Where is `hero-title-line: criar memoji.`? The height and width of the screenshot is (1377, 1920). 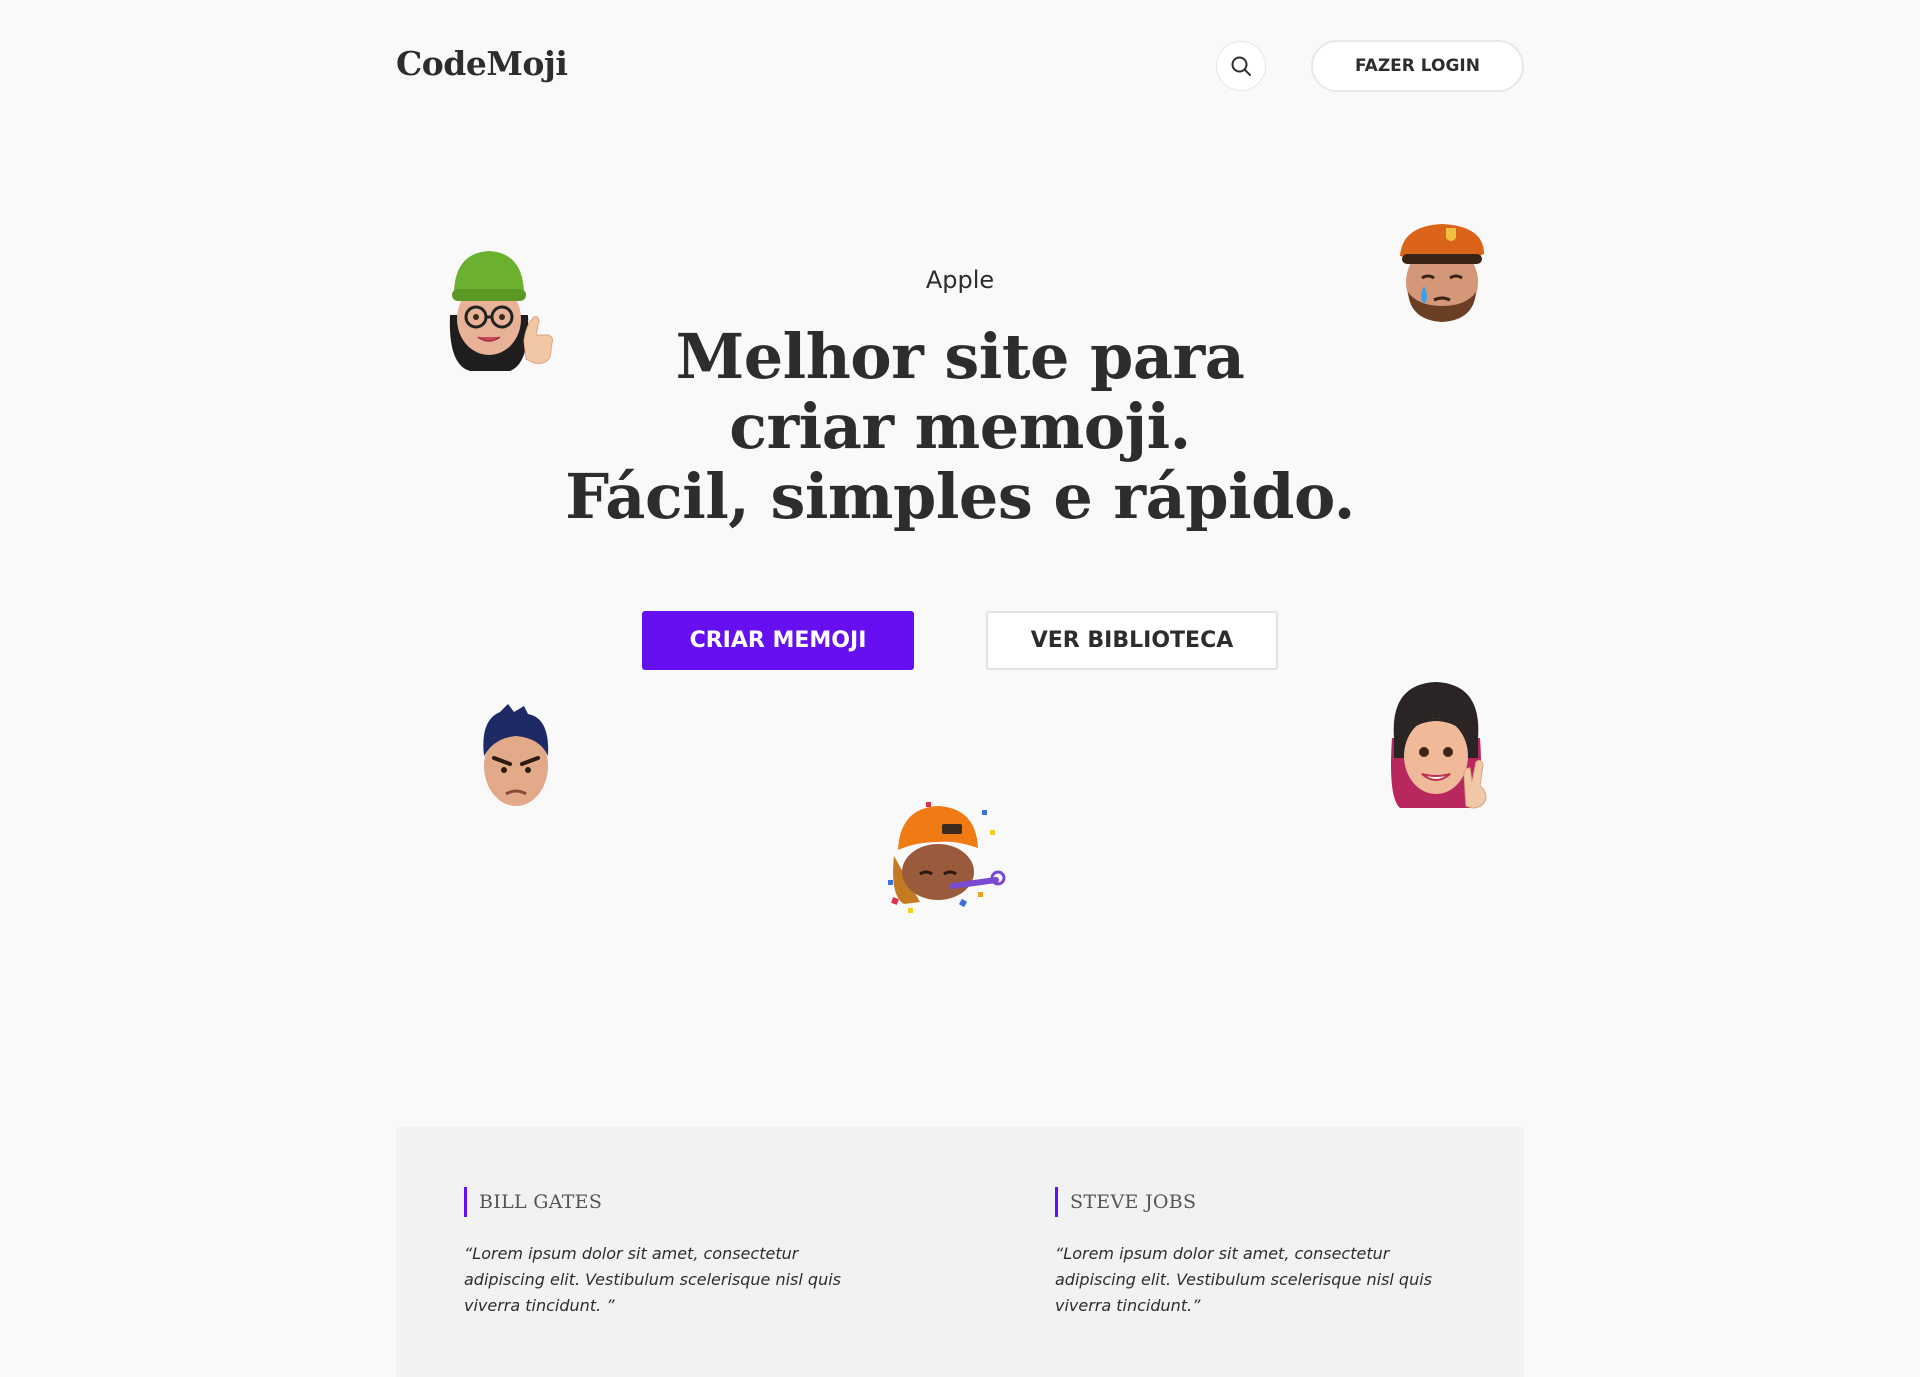 hero-title-line: criar memoji. is located at coordinates (960, 426).